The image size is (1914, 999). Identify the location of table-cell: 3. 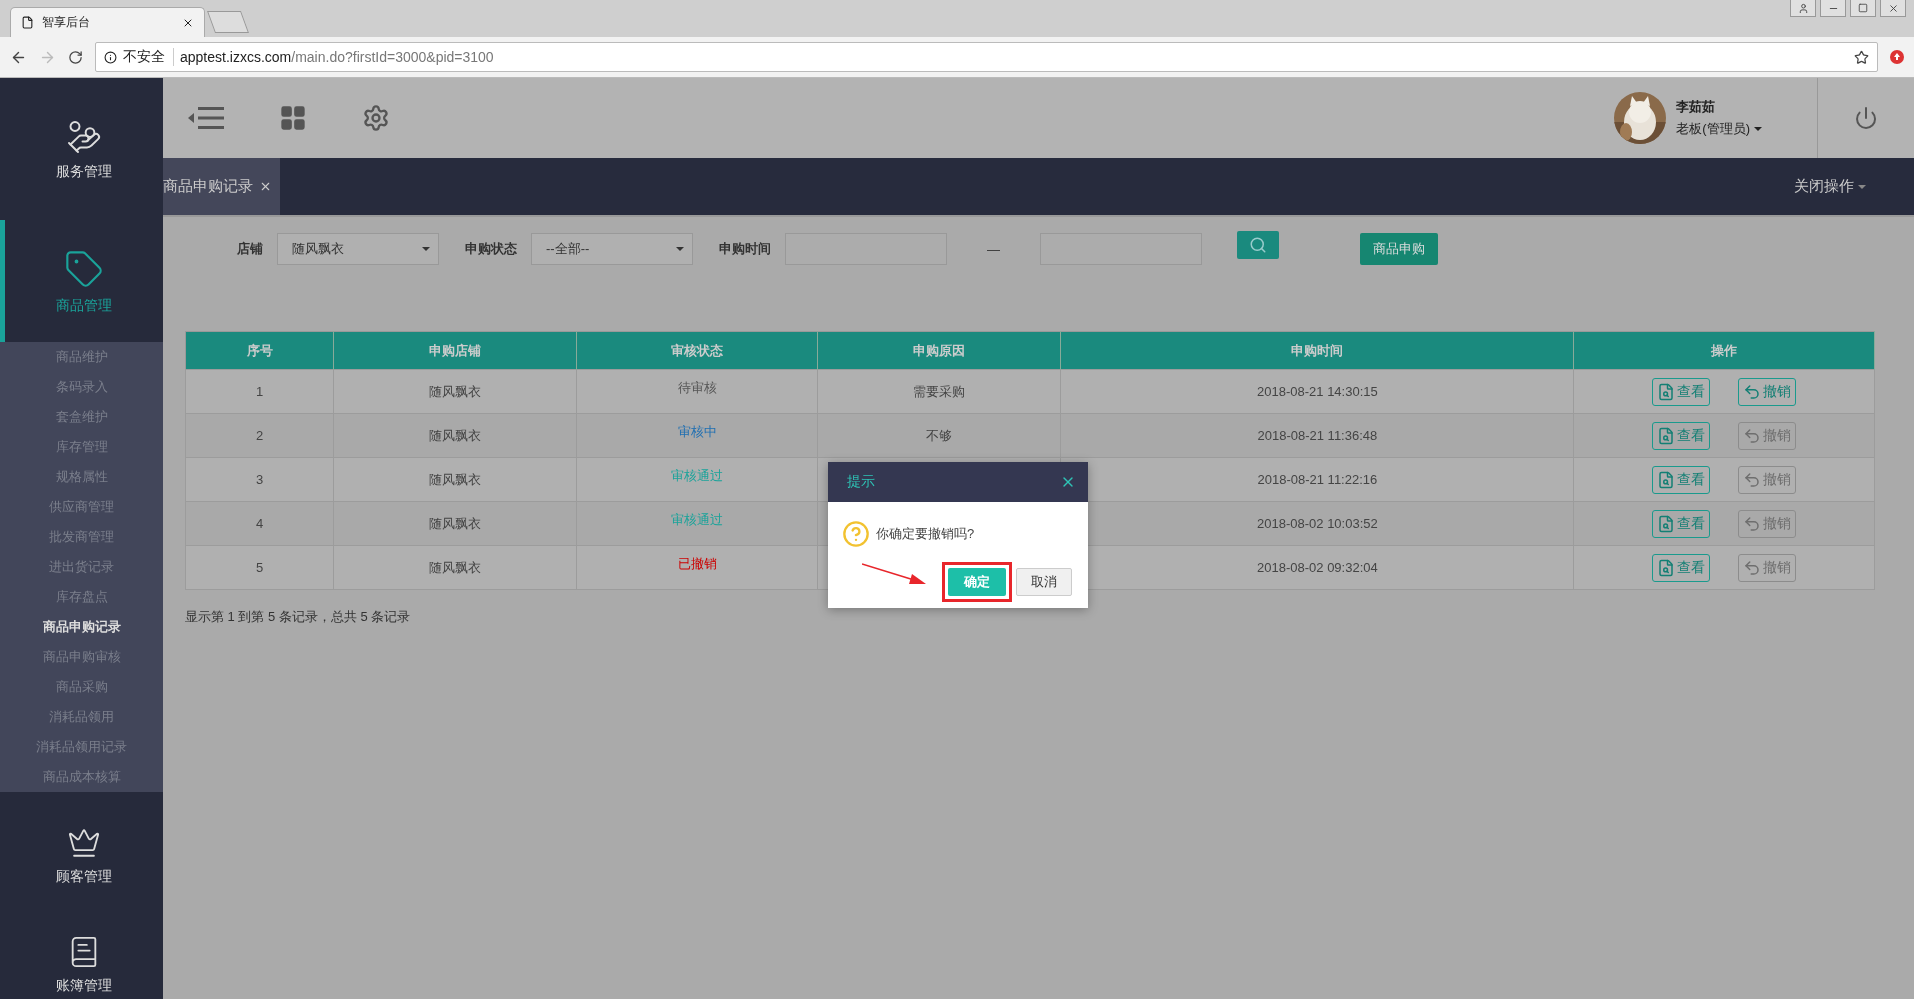
(259, 479).